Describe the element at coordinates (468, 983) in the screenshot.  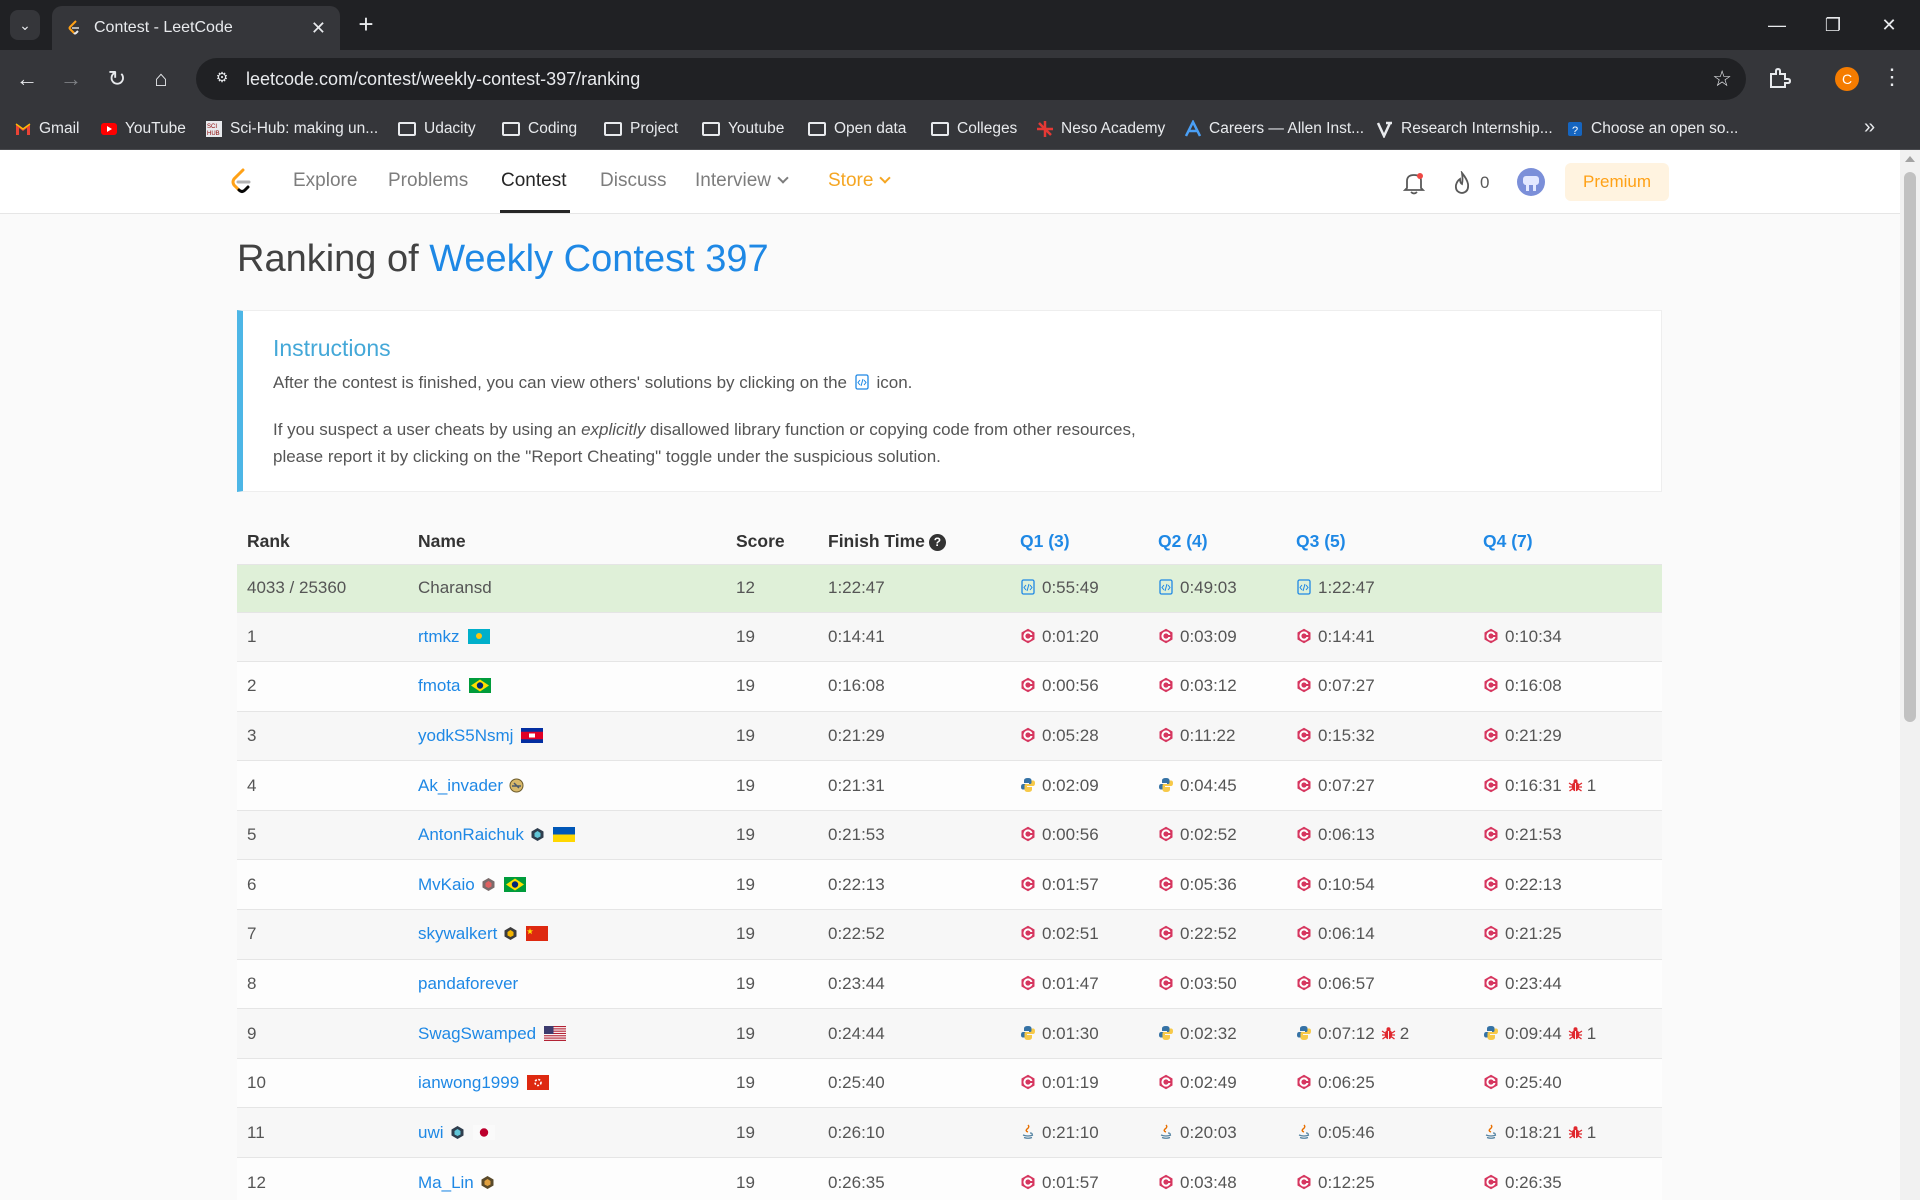
I see `user-name-link: pandaforever` at that location.